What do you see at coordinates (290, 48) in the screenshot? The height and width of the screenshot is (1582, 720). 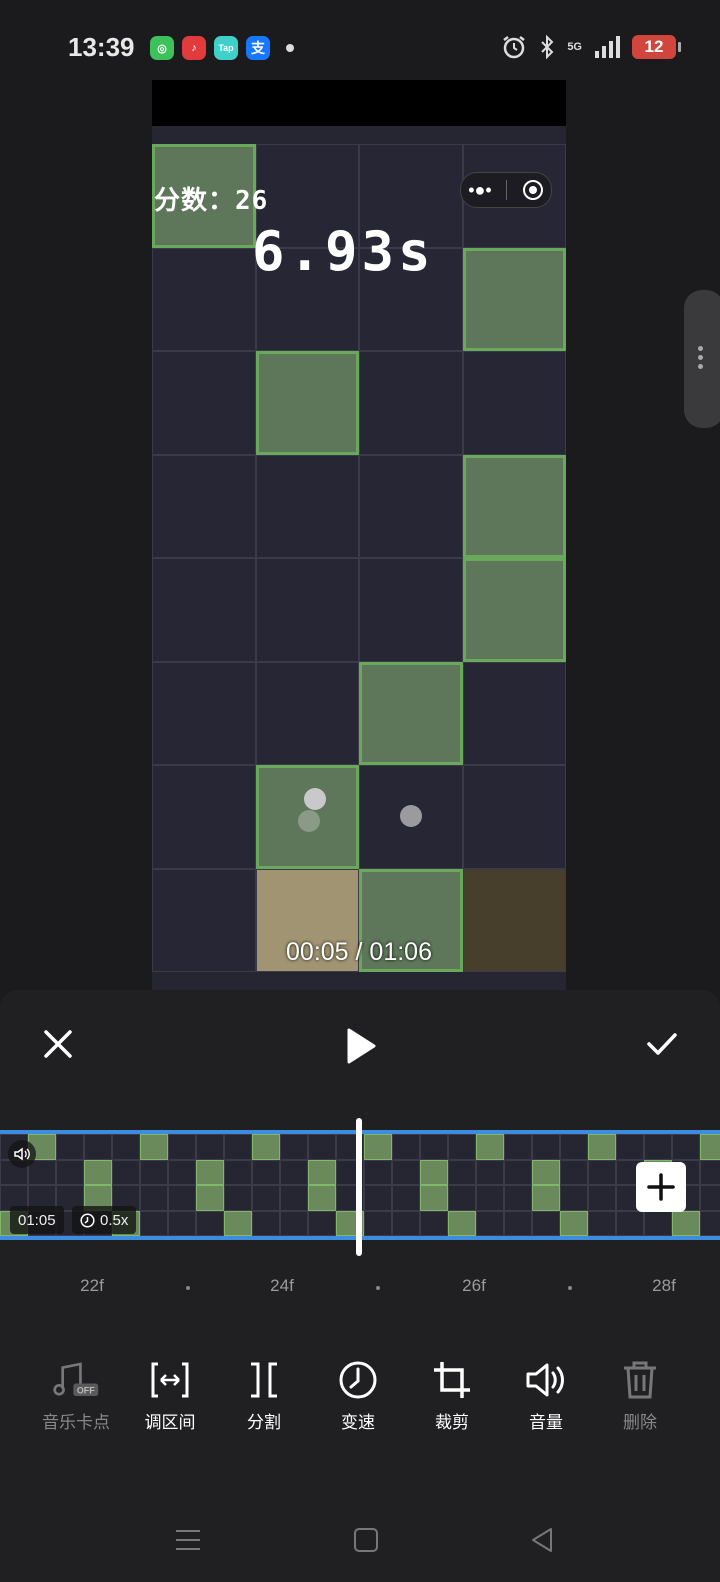 I see `notification-dot` at bounding box center [290, 48].